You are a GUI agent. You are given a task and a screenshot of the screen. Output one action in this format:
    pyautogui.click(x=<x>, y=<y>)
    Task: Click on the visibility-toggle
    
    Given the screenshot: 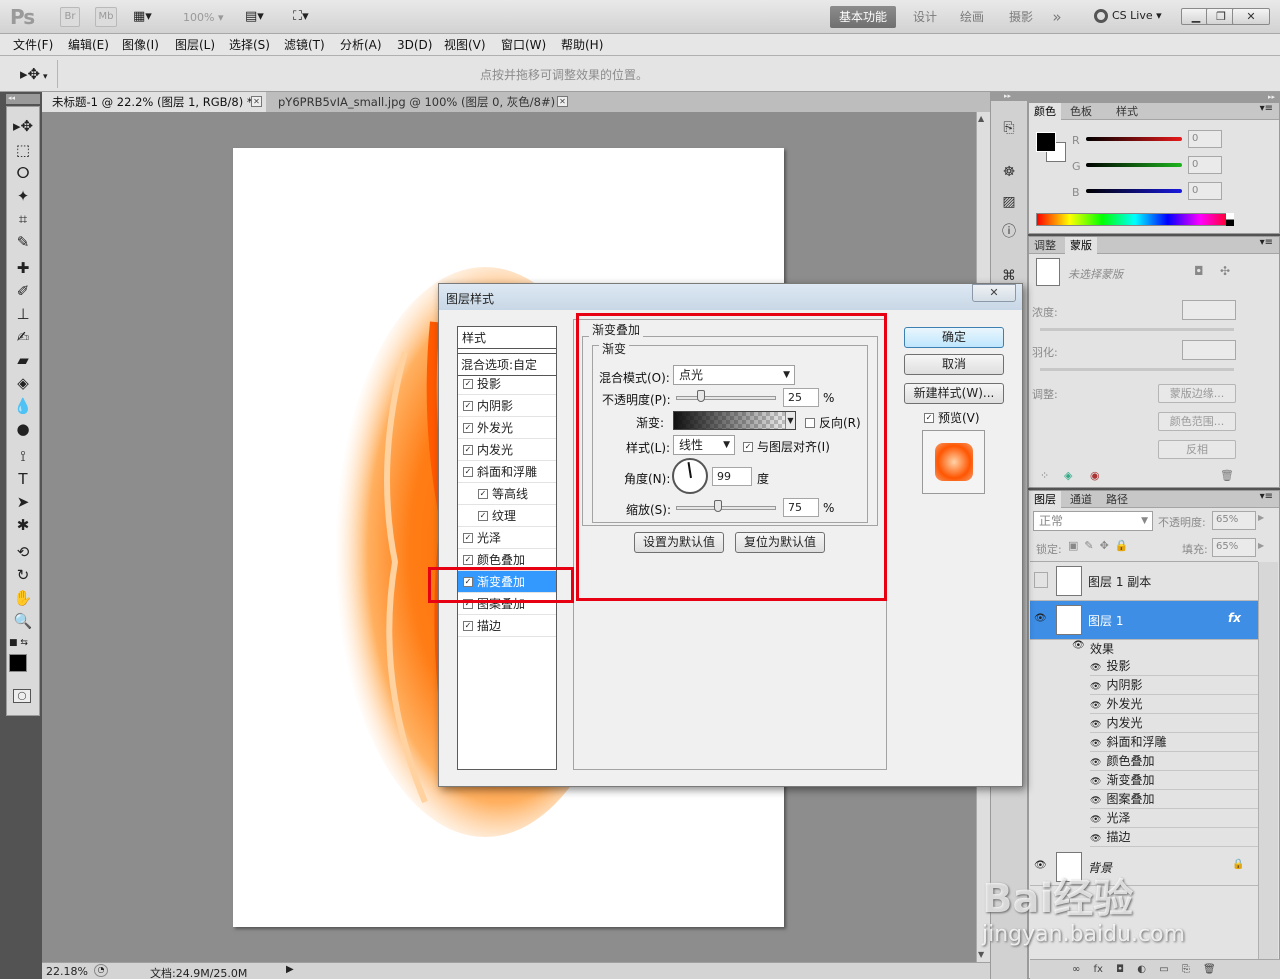 What is the action you would take?
    pyautogui.click(x=1041, y=580)
    